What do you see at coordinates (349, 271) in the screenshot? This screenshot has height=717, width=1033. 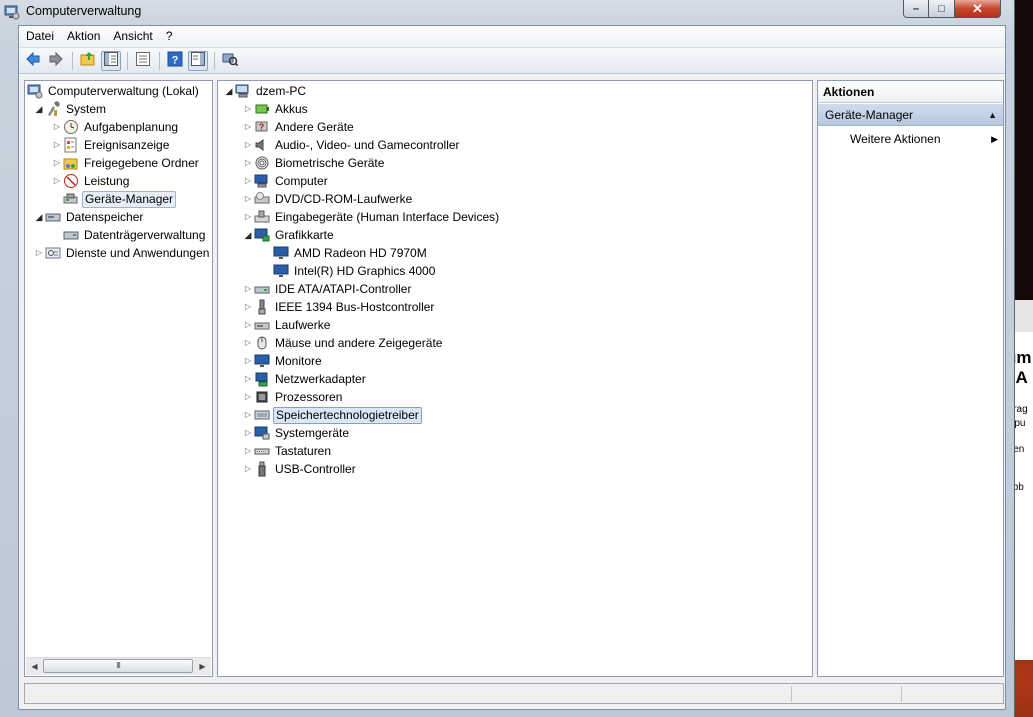 I see `device-graphics-adapter-2: Intel(R) HD Graphics 4000` at bounding box center [349, 271].